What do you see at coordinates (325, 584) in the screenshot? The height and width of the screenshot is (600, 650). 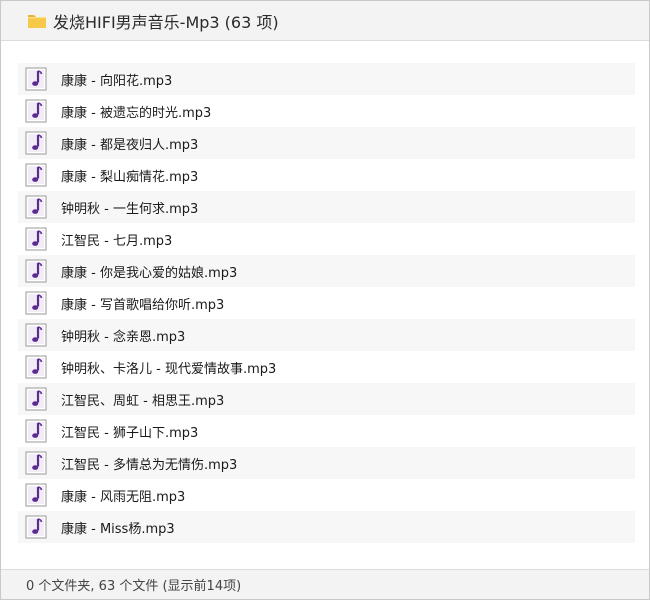 I see `status-bar: 0 个文件夹, 63 个文件 (显示前14项)` at bounding box center [325, 584].